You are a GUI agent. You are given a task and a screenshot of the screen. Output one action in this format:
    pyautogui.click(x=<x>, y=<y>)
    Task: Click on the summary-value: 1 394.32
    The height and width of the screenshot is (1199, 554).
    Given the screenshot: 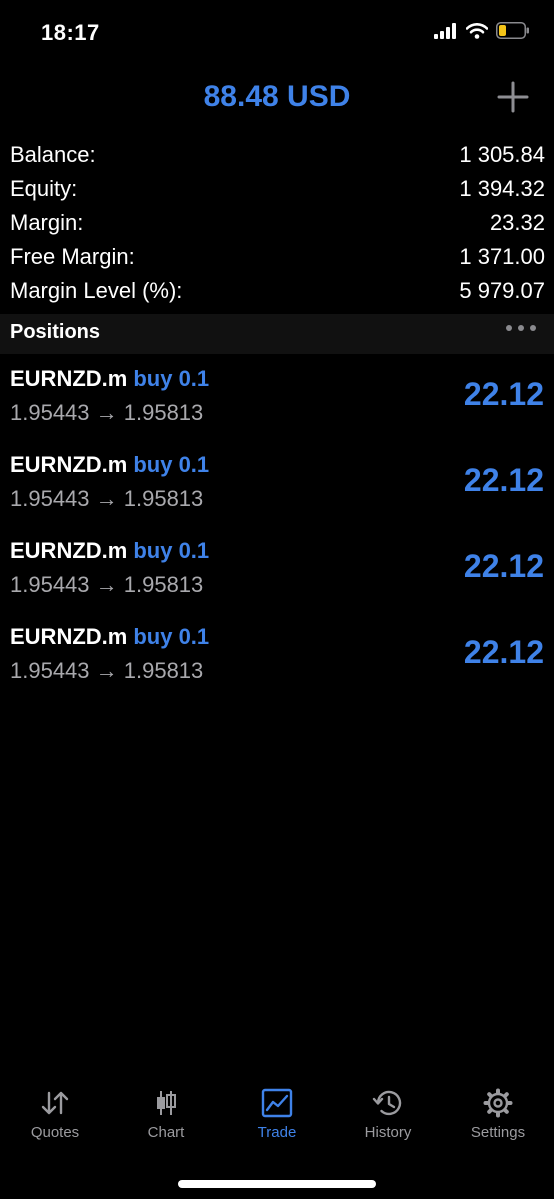 What is the action you would take?
    pyautogui.click(x=502, y=188)
    